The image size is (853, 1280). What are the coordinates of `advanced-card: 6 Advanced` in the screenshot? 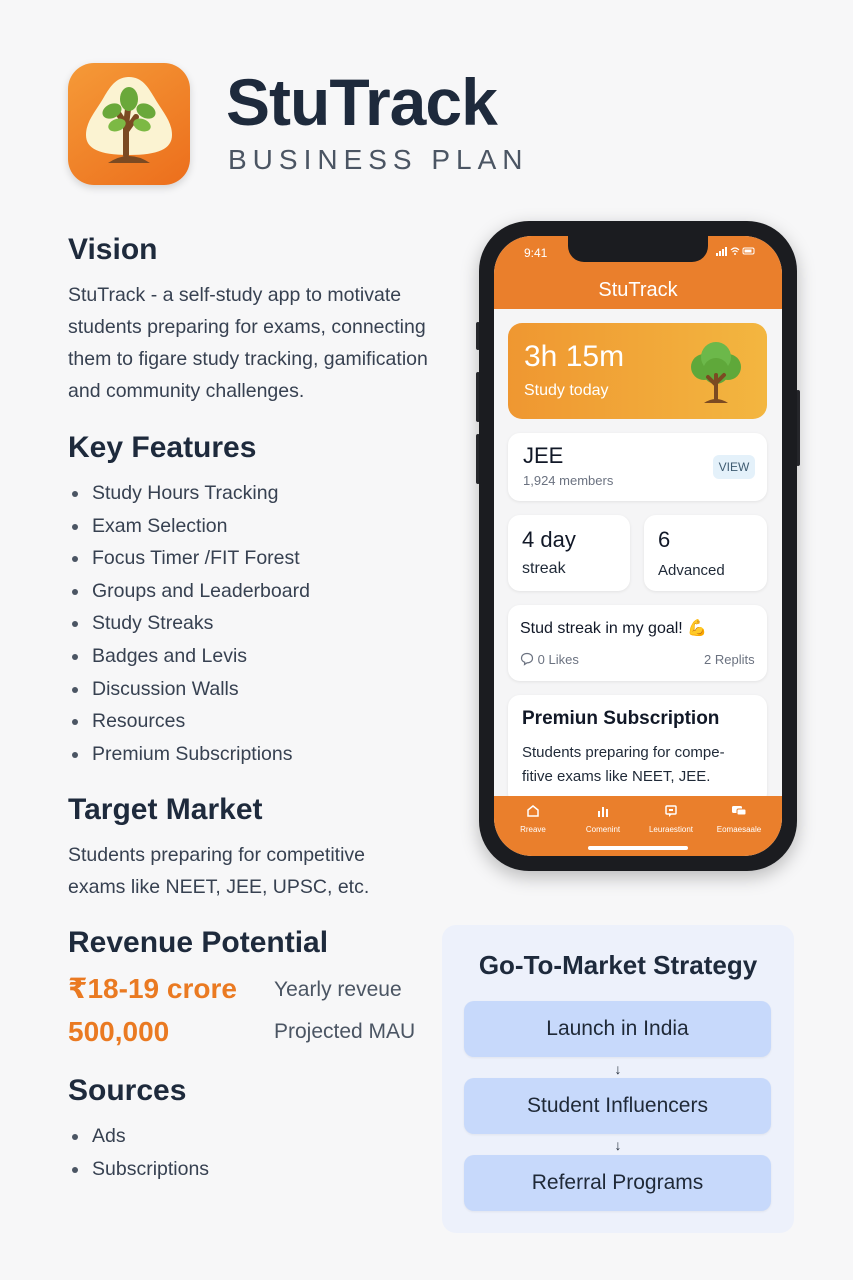 It's located at (705, 553).